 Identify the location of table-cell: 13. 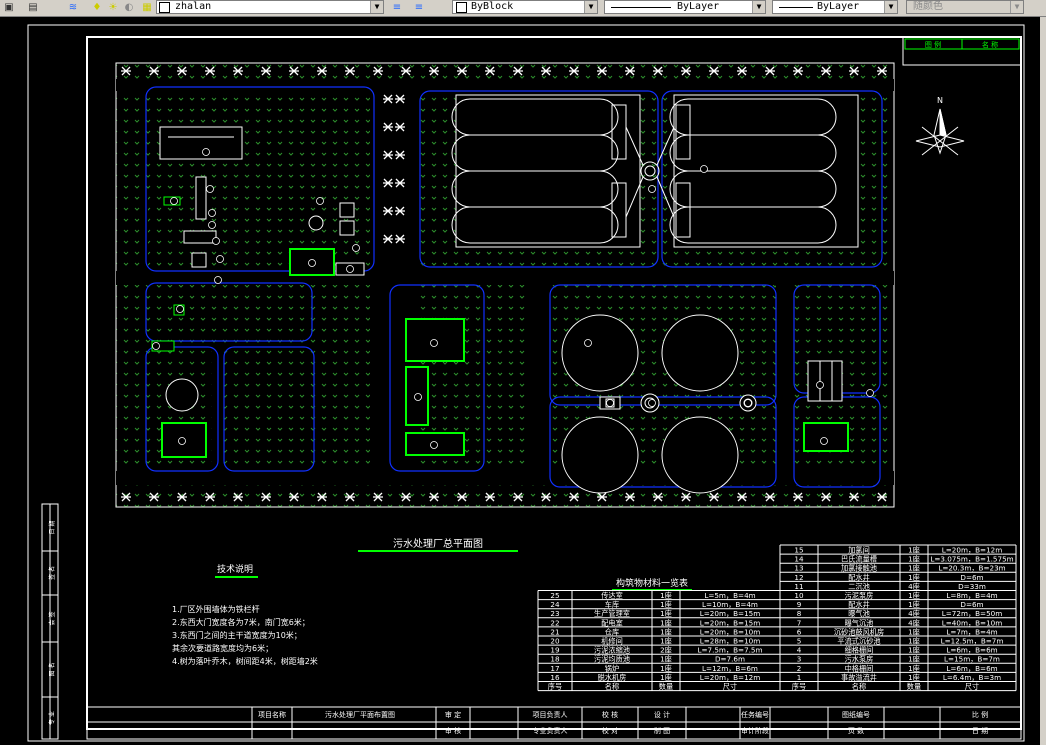
(798, 568).